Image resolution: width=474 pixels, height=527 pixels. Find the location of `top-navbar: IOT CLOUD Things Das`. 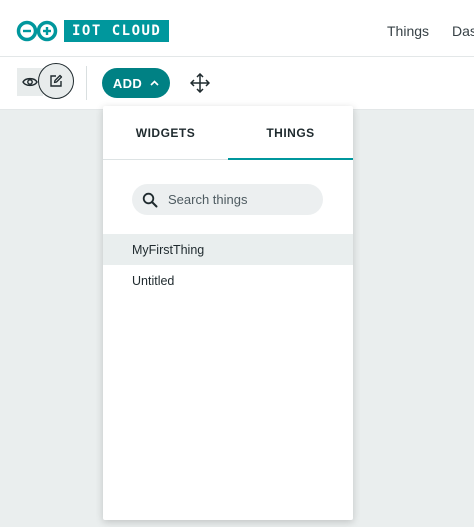

top-navbar: IOT CLOUD Things Das is located at coordinates (237, 28).